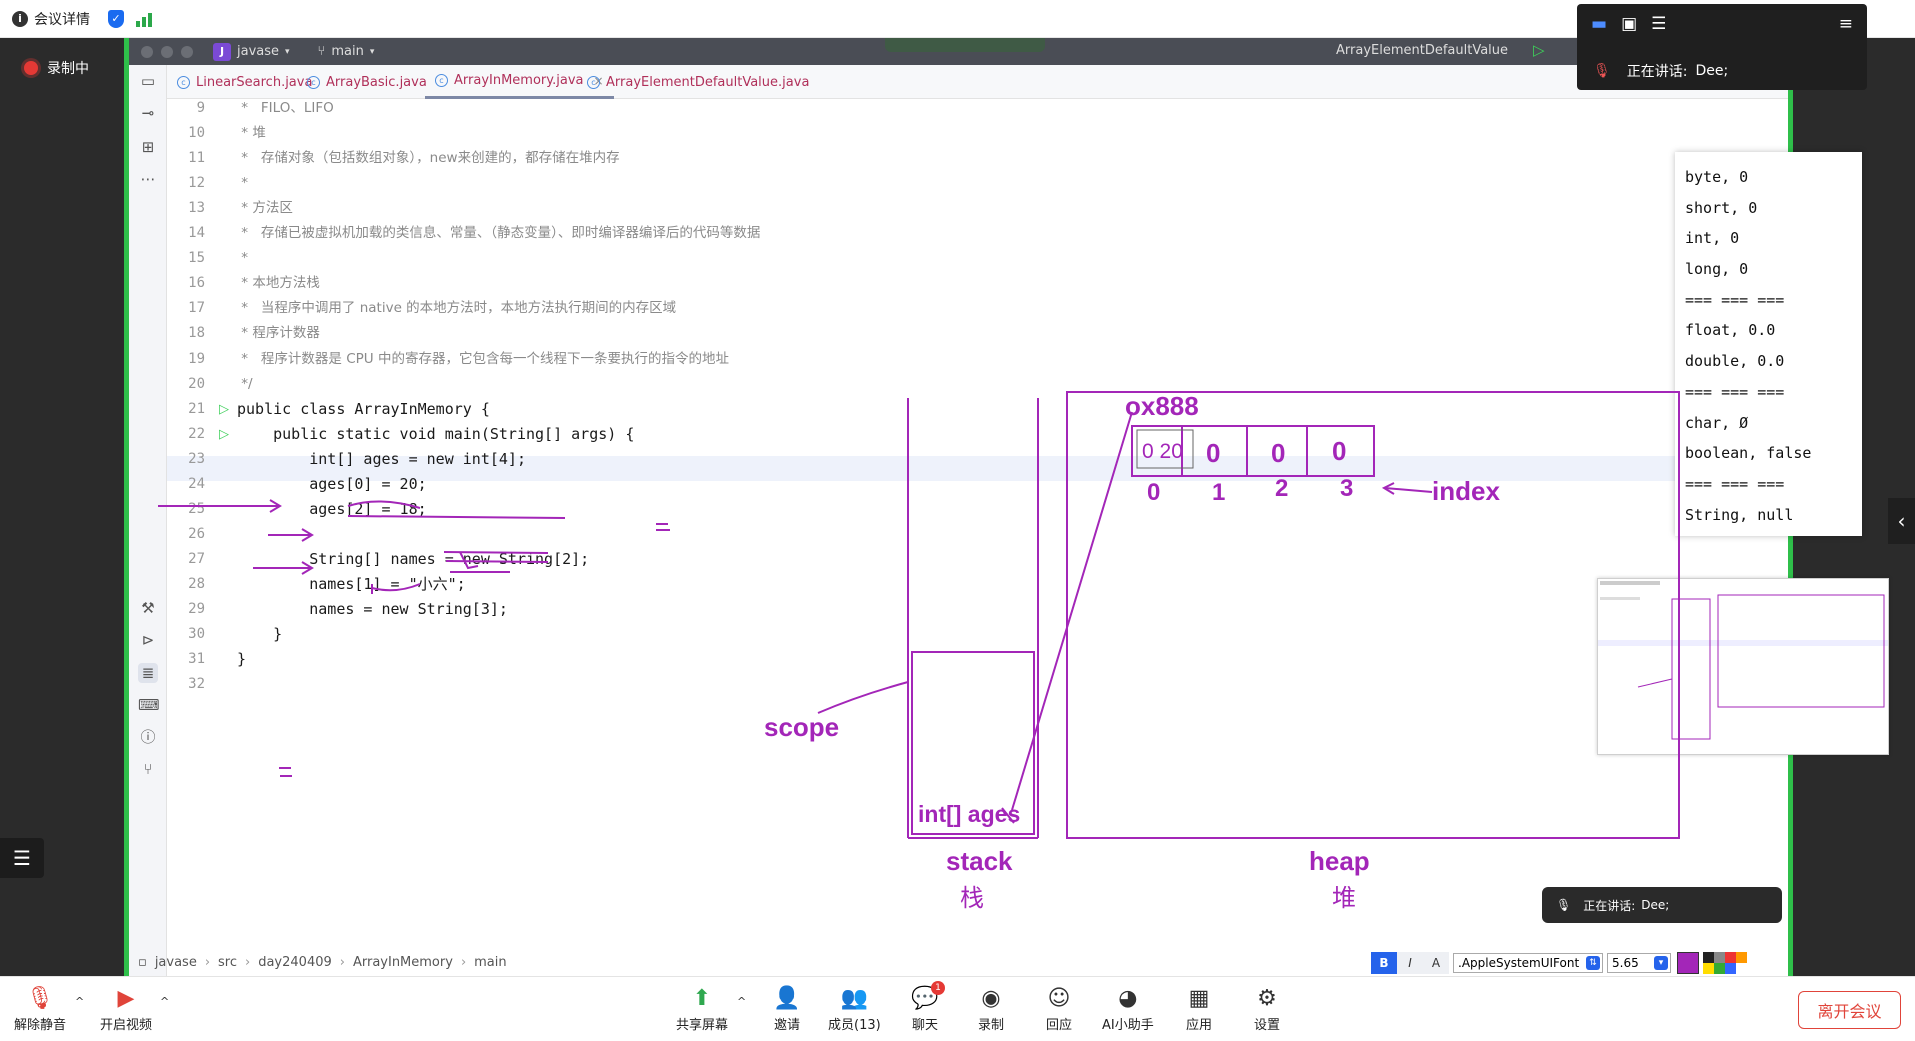 This screenshot has height=1041, width=1915. I want to click on code-line: ages[2] = 18;, so click(331, 509).